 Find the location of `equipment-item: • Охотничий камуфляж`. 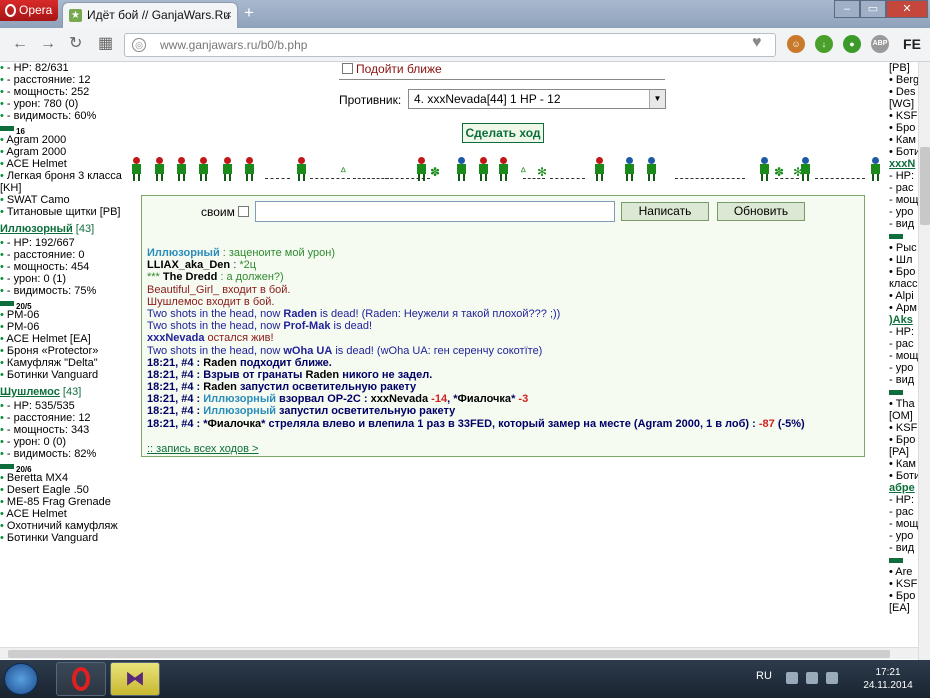

equipment-item: • Охотничий камуфляж is located at coordinates (62, 526).